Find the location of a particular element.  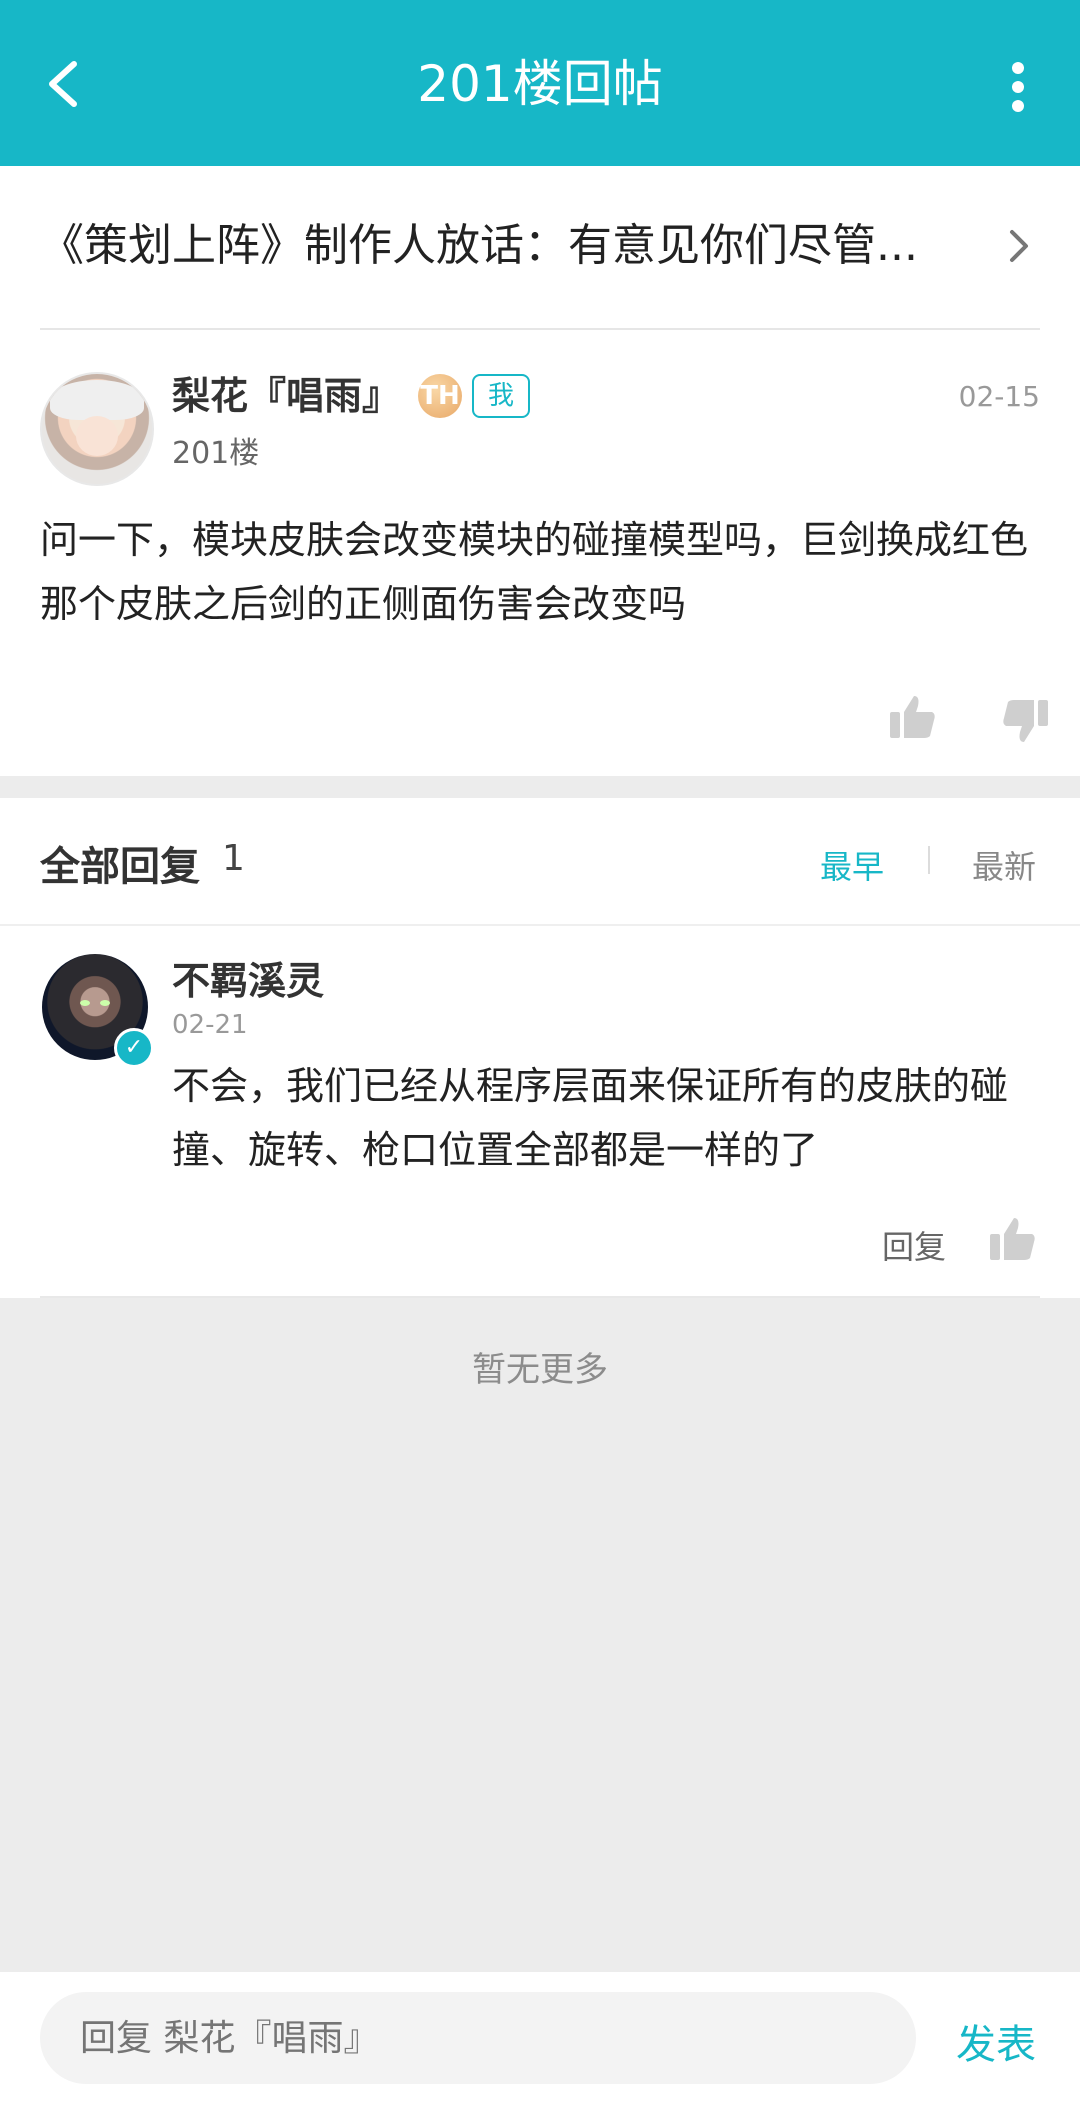

post-date: 02-15 is located at coordinates (999, 396).